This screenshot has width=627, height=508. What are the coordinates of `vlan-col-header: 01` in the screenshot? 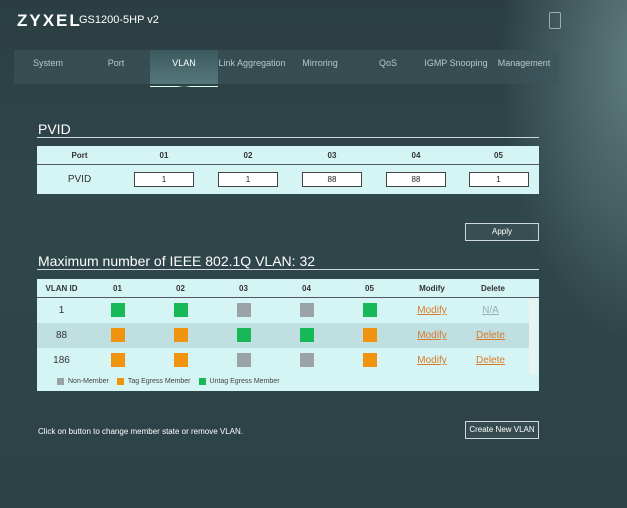 It's located at (117, 288).